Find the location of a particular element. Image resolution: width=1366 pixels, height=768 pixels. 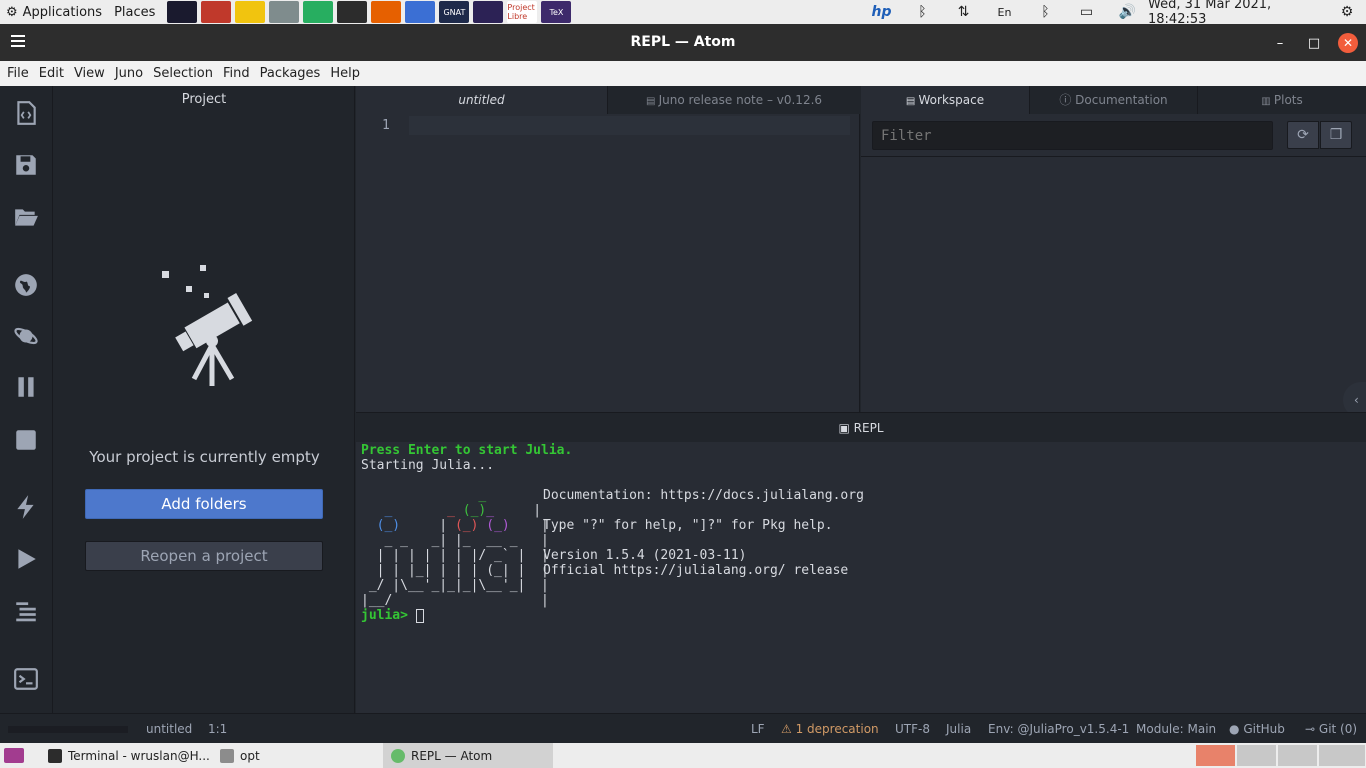

show-desktop-icon is located at coordinates (14, 755).